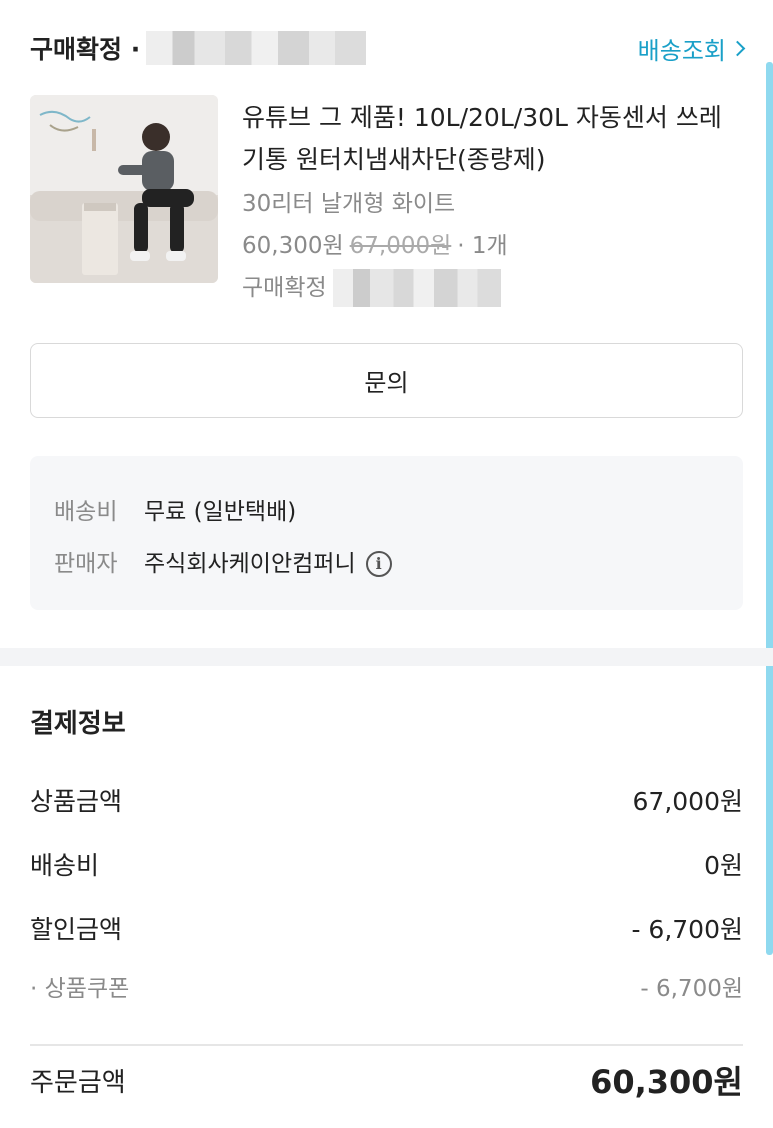  I want to click on payment-row-shipping: 배송비 0원, so click(386, 864).